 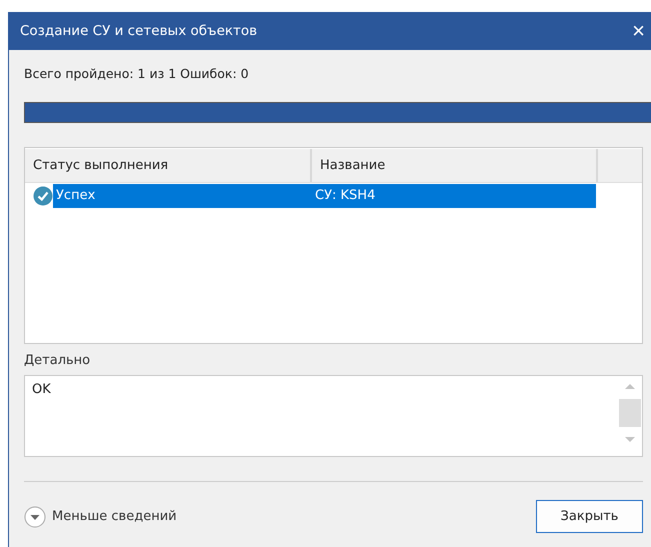 What do you see at coordinates (137, 74) in the screenshot?
I see `summary-text: Всего пройдено: 1 из 1 Ошибок: 0` at bounding box center [137, 74].